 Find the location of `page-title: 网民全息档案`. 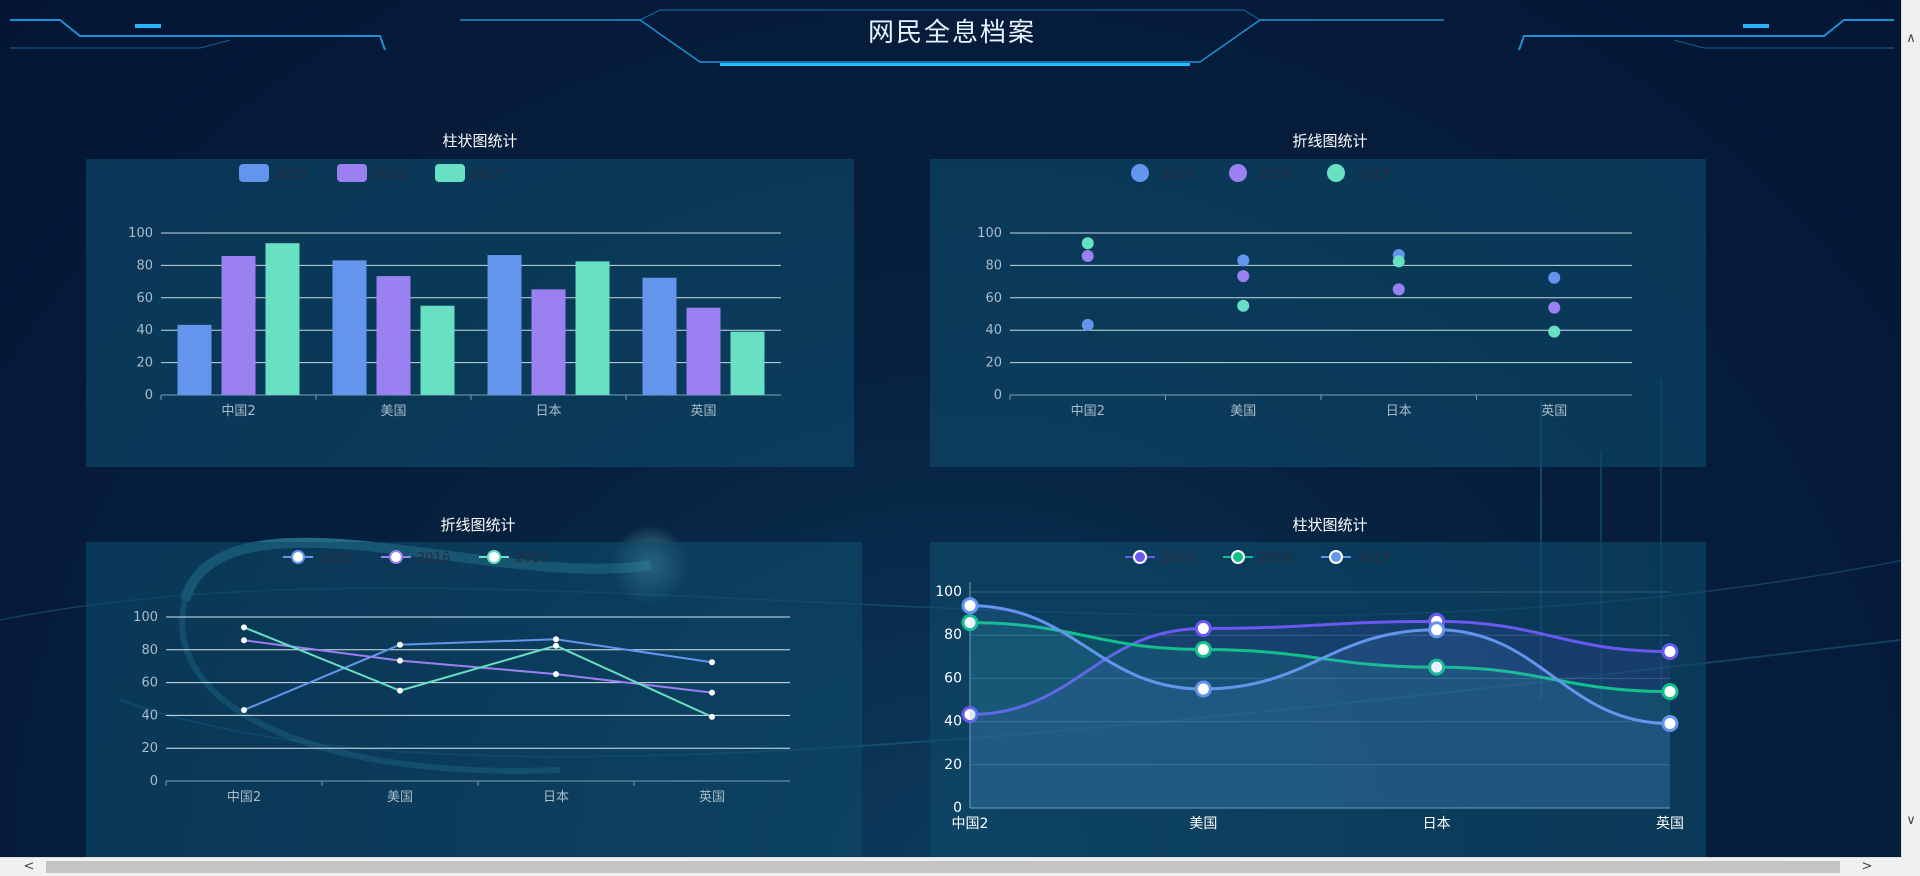

page-title: 网民全息档案 is located at coordinates (951, 33).